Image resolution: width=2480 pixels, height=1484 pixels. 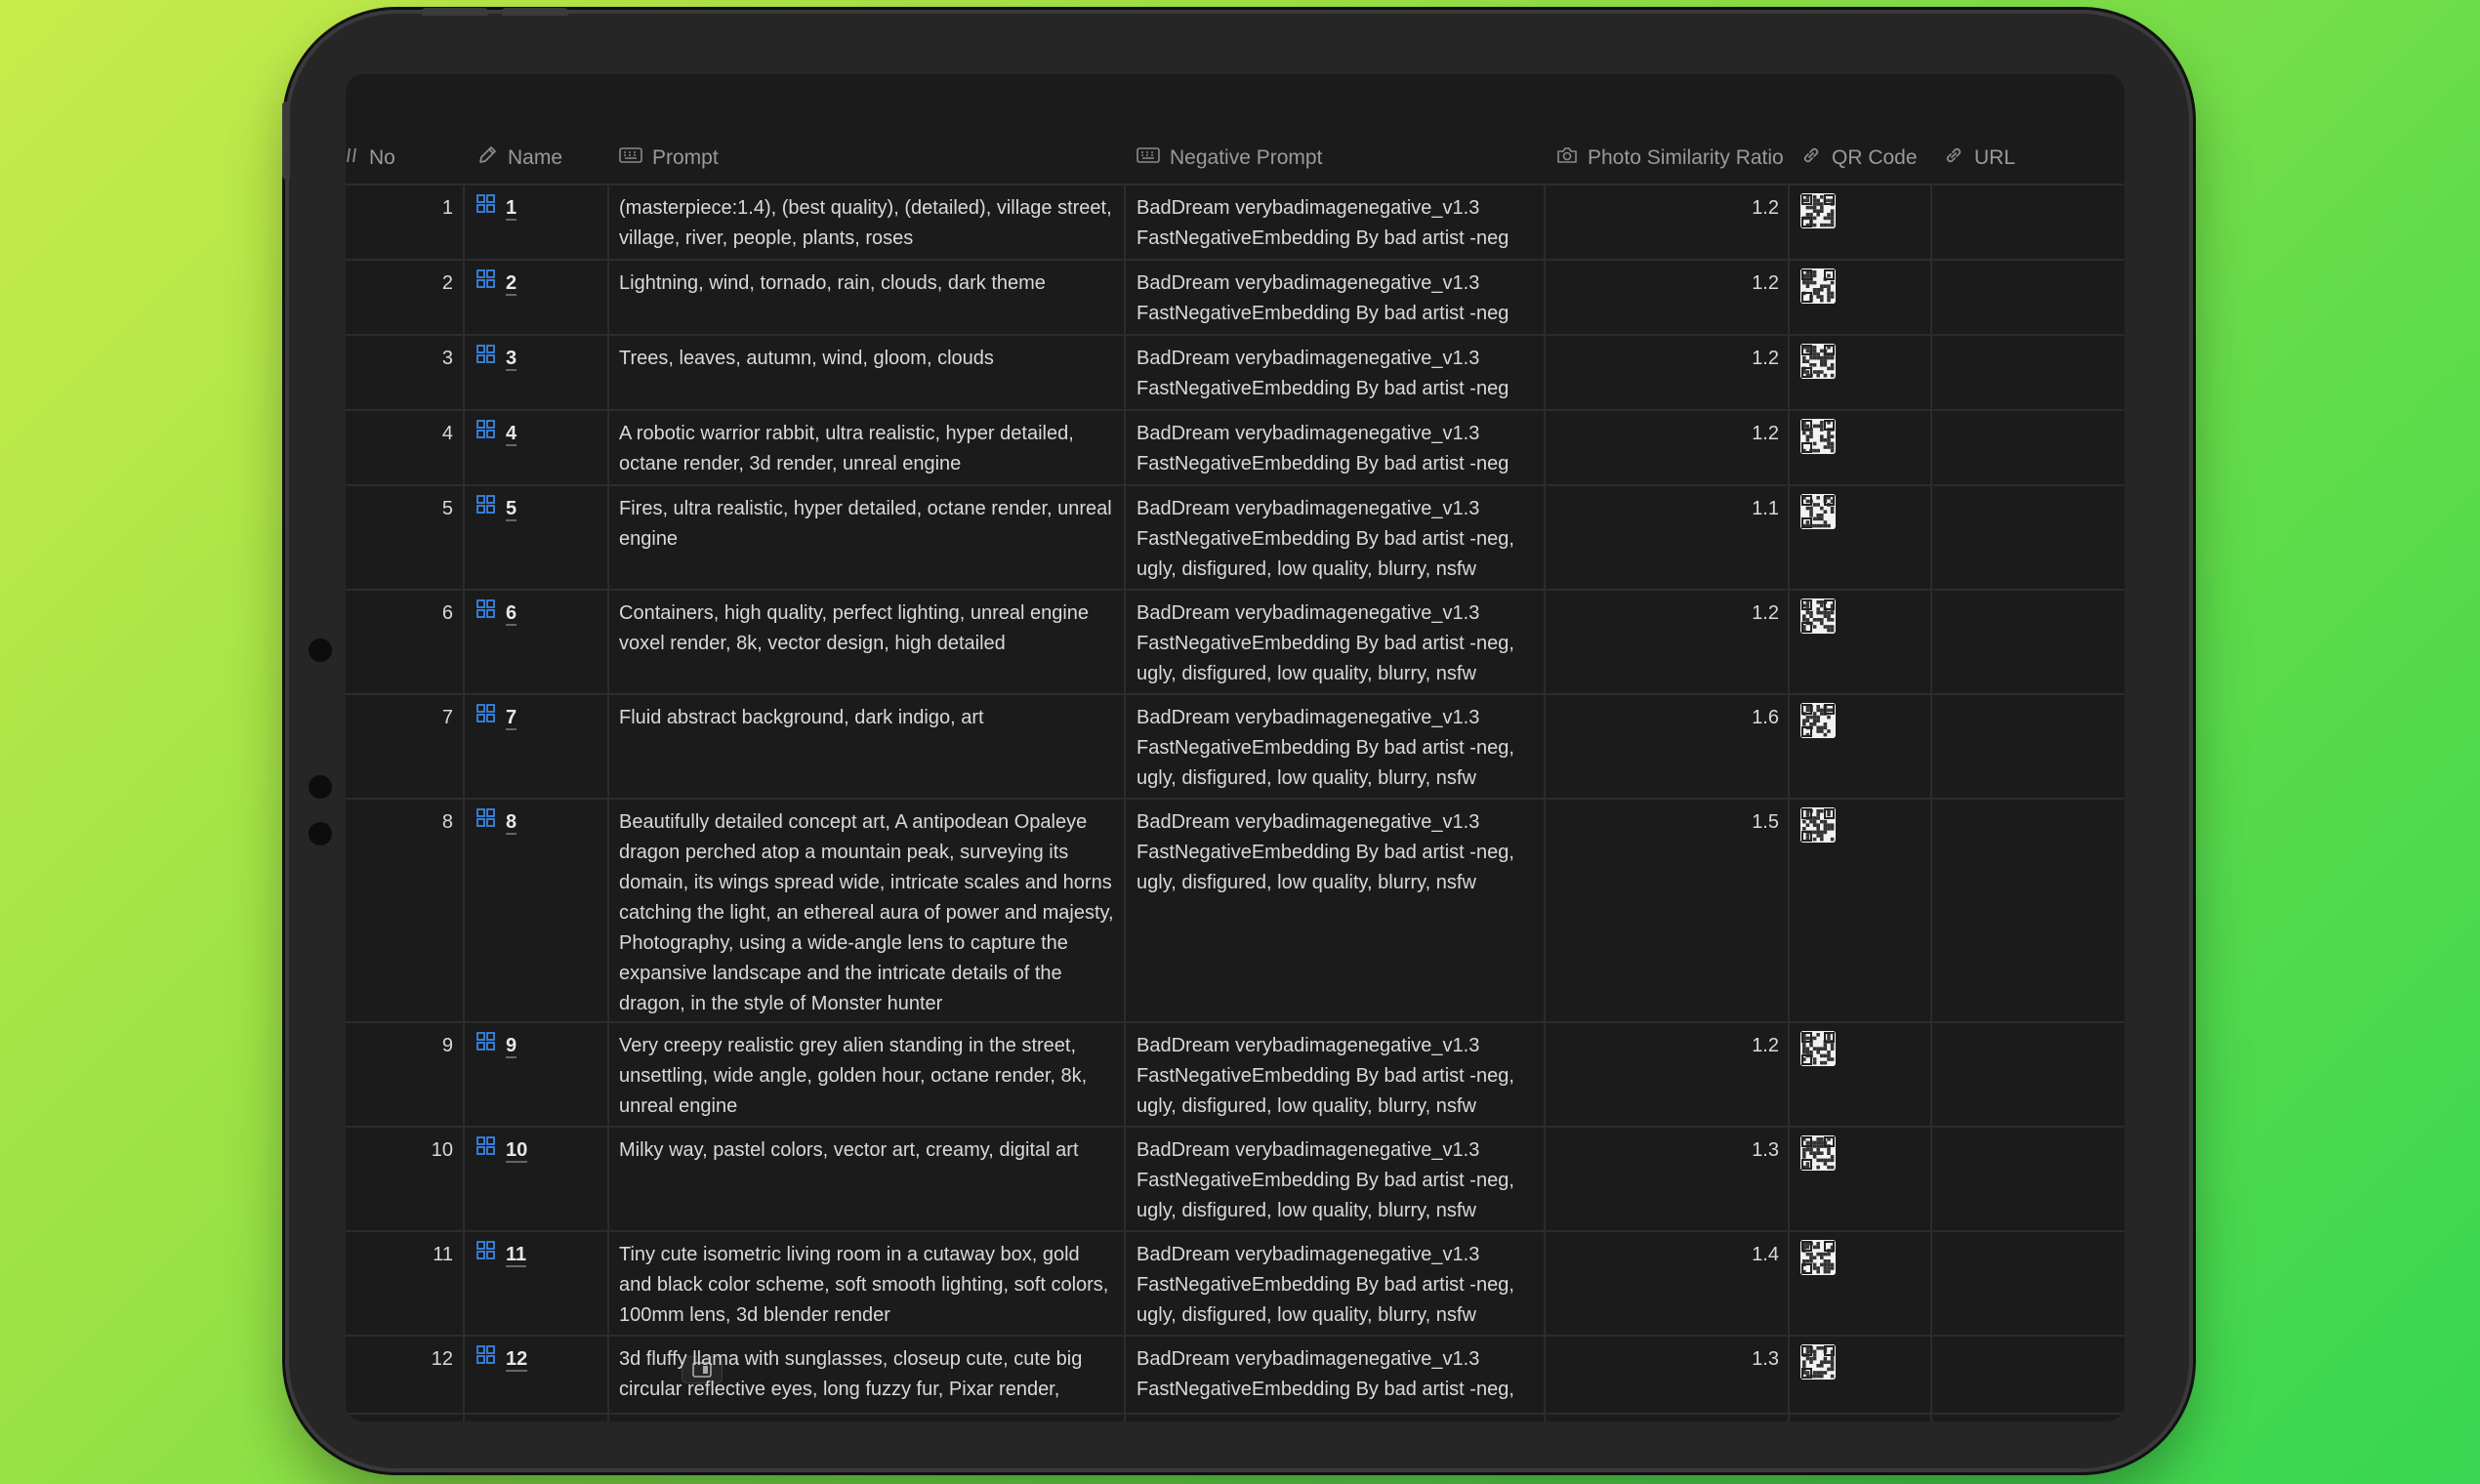 What do you see at coordinates (511, 718) in the screenshot?
I see `row-name-label: 7` at bounding box center [511, 718].